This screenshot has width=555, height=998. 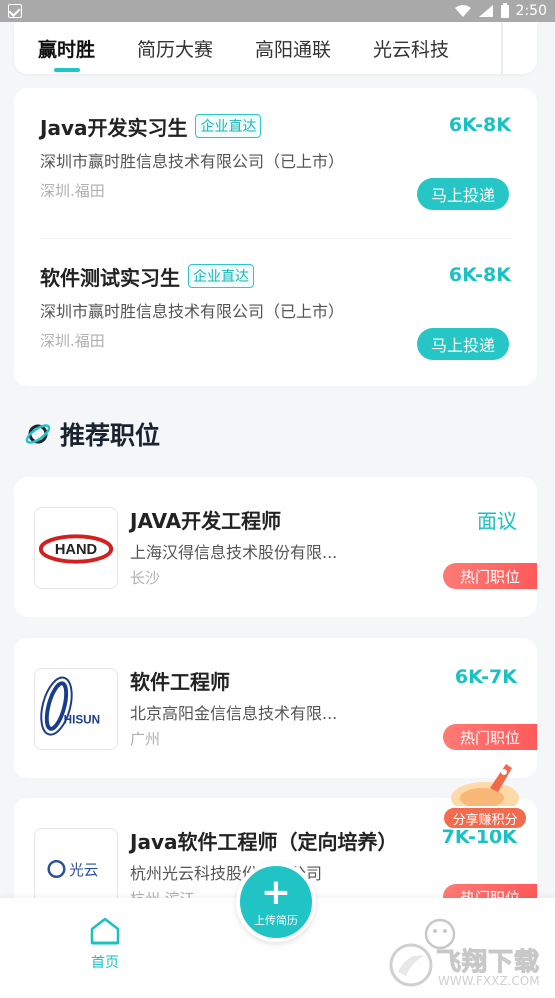 I want to click on watermark-logo-icon, so click(x=411, y=965).